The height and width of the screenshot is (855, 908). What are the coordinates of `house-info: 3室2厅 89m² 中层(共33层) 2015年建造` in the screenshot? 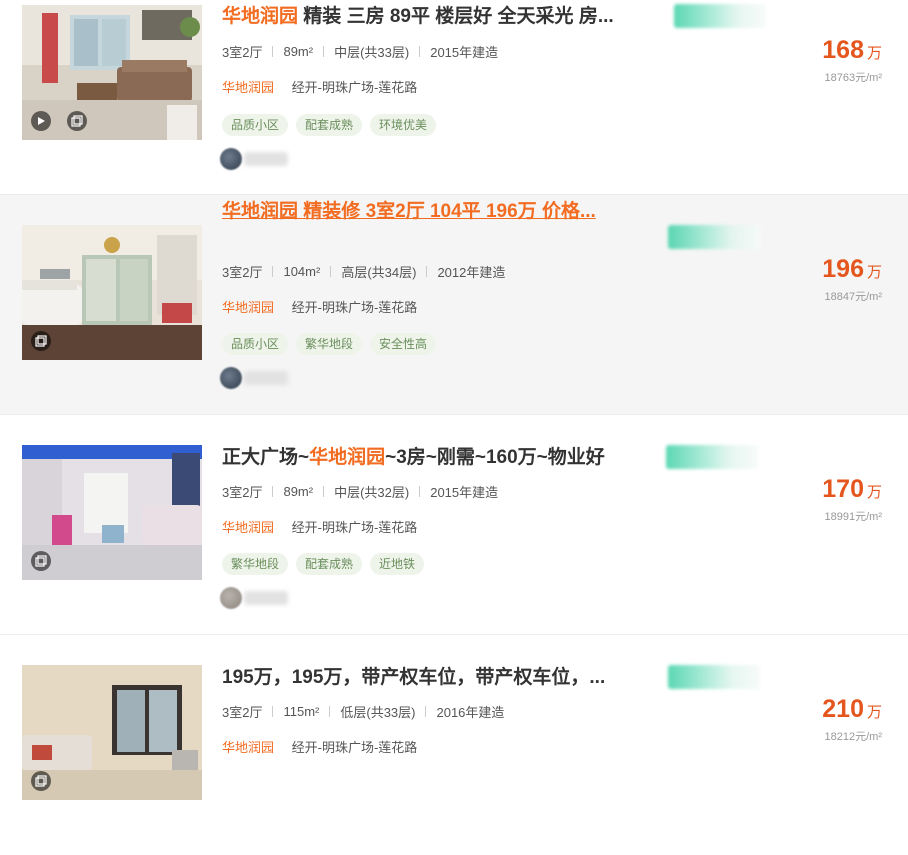 It's located at (360, 51).